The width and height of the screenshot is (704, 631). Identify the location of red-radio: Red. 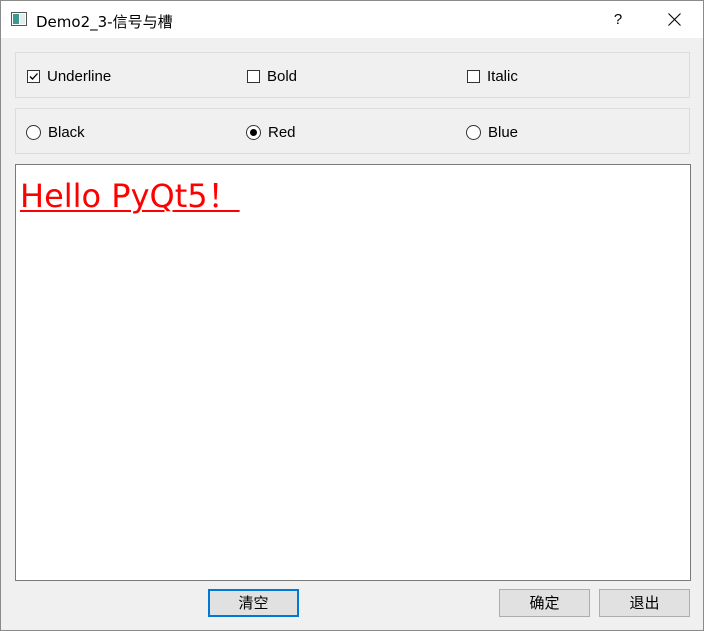
(271, 132).